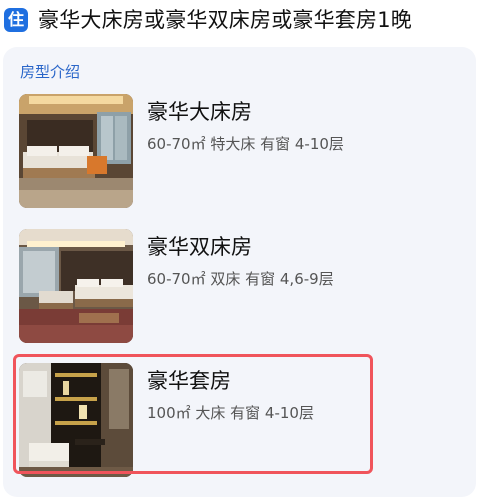 The height and width of the screenshot is (500, 483). I want to click on room-photo-deluxe-suite, so click(76, 420).